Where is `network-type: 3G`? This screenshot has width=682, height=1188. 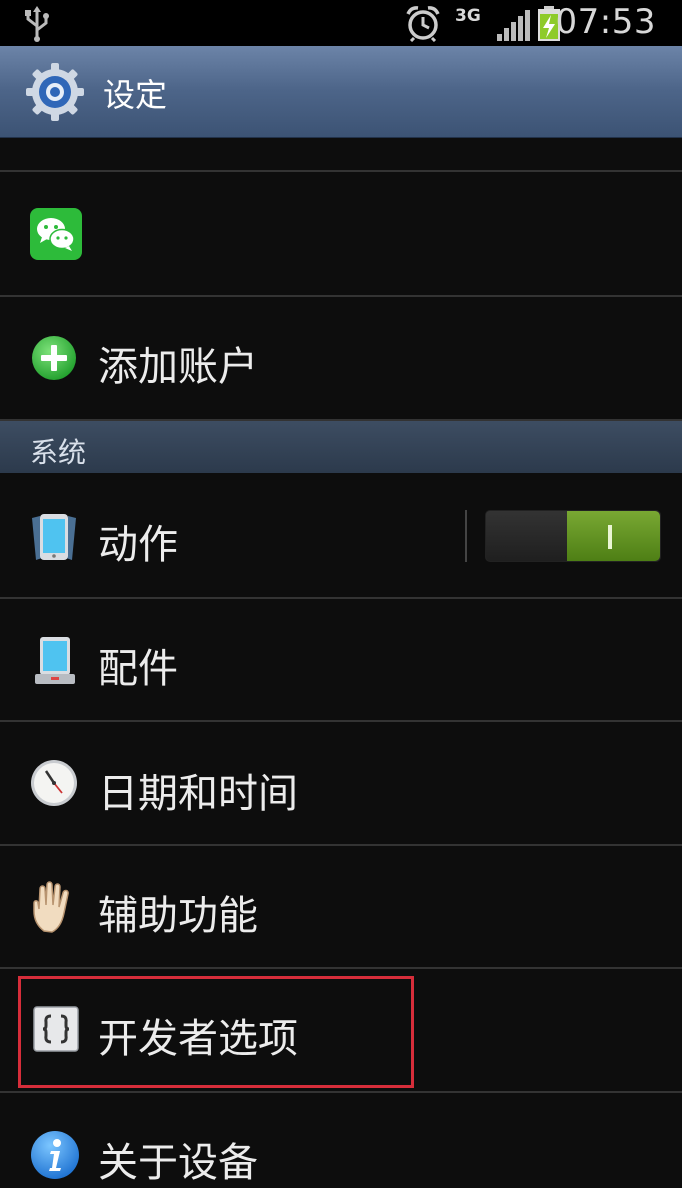
network-type: 3G is located at coordinates (468, 16).